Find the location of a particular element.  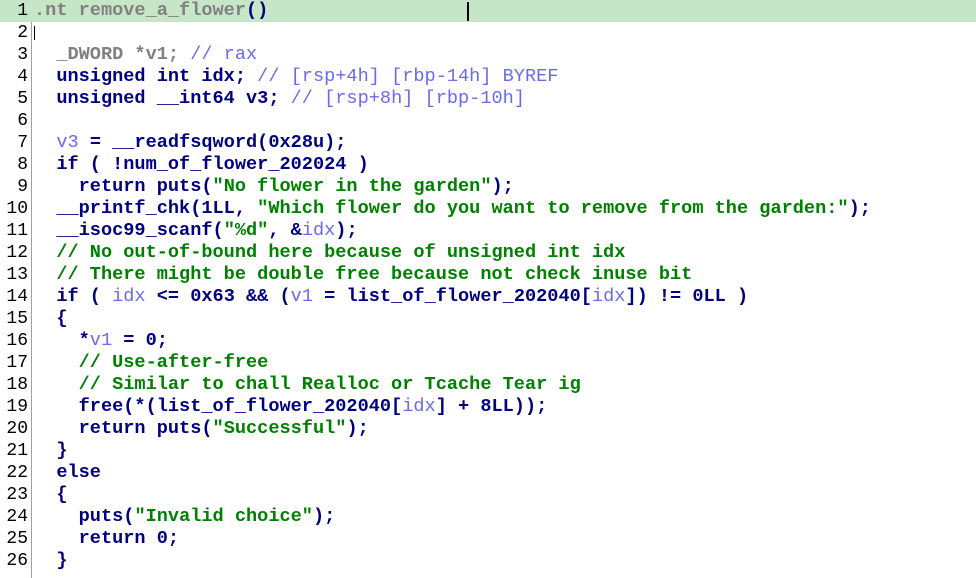

code-token: .nt remove_a_flower is located at coordinates (140, 10).